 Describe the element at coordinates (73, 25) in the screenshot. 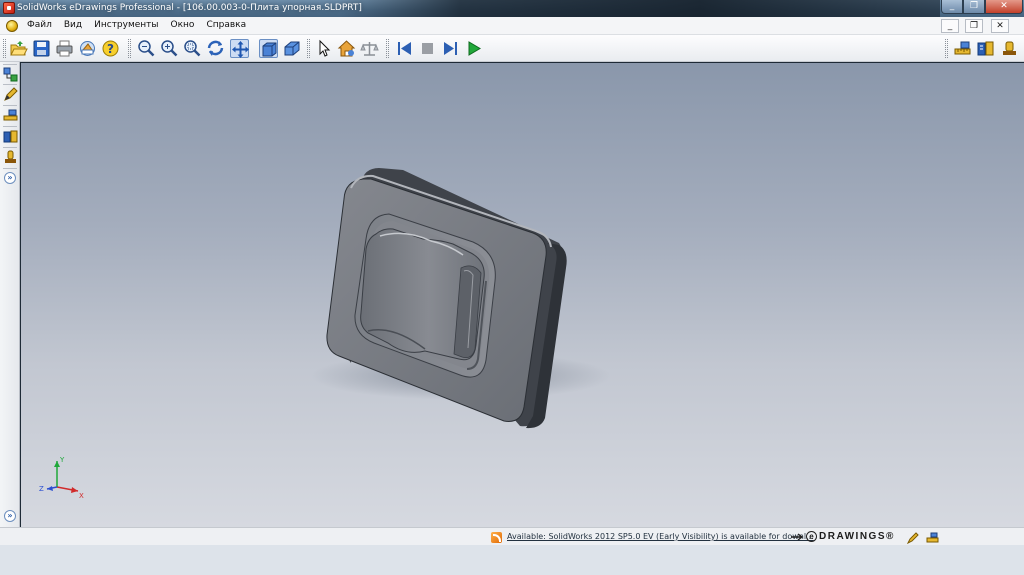

I see `menu-view: Вид` at that location.